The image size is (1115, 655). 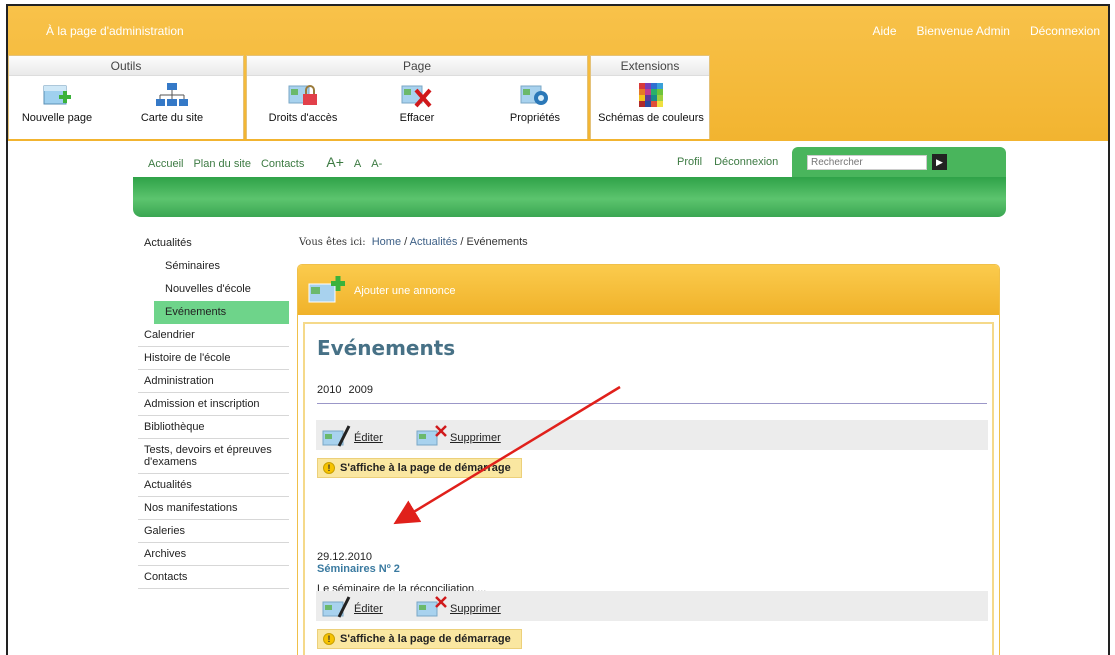 What do you see at coordinates (357, 164) in the screenshot?
I see `font-normal-button: A` at bounding box center [357, 164].